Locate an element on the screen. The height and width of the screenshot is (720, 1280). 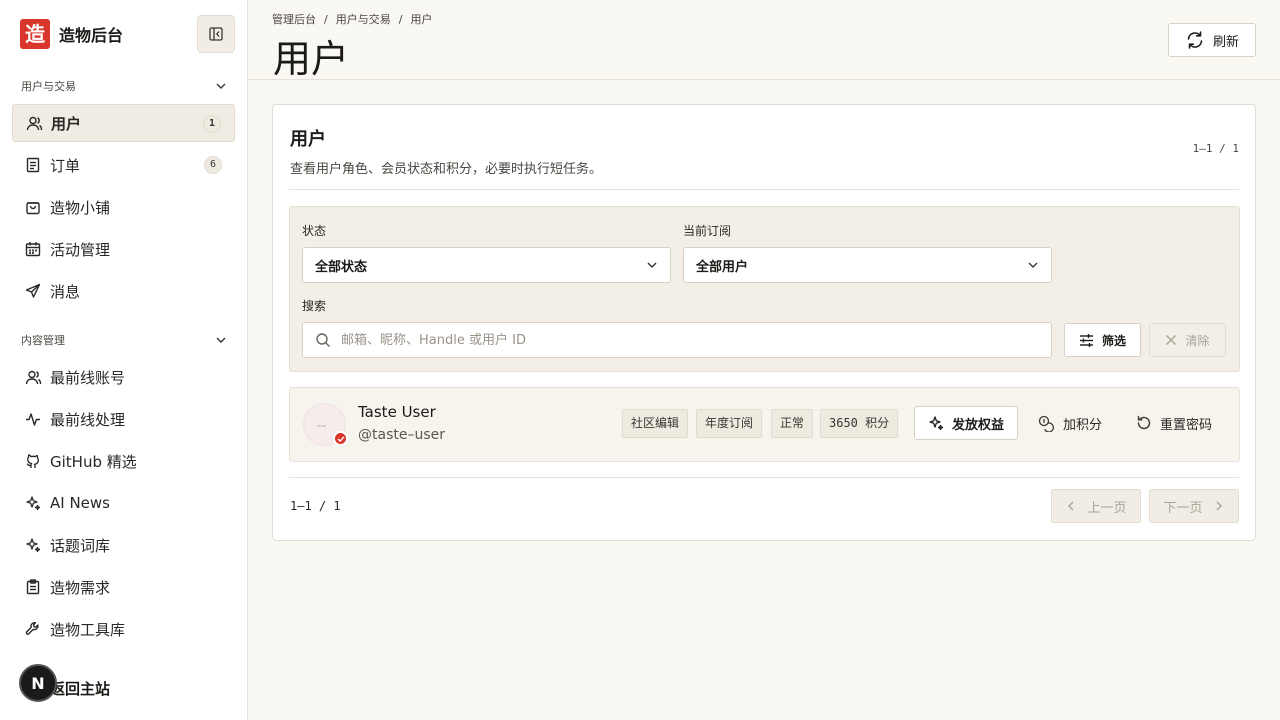
sidebar-item-tools: 造物工具库 is located at coordinates (123, 629).